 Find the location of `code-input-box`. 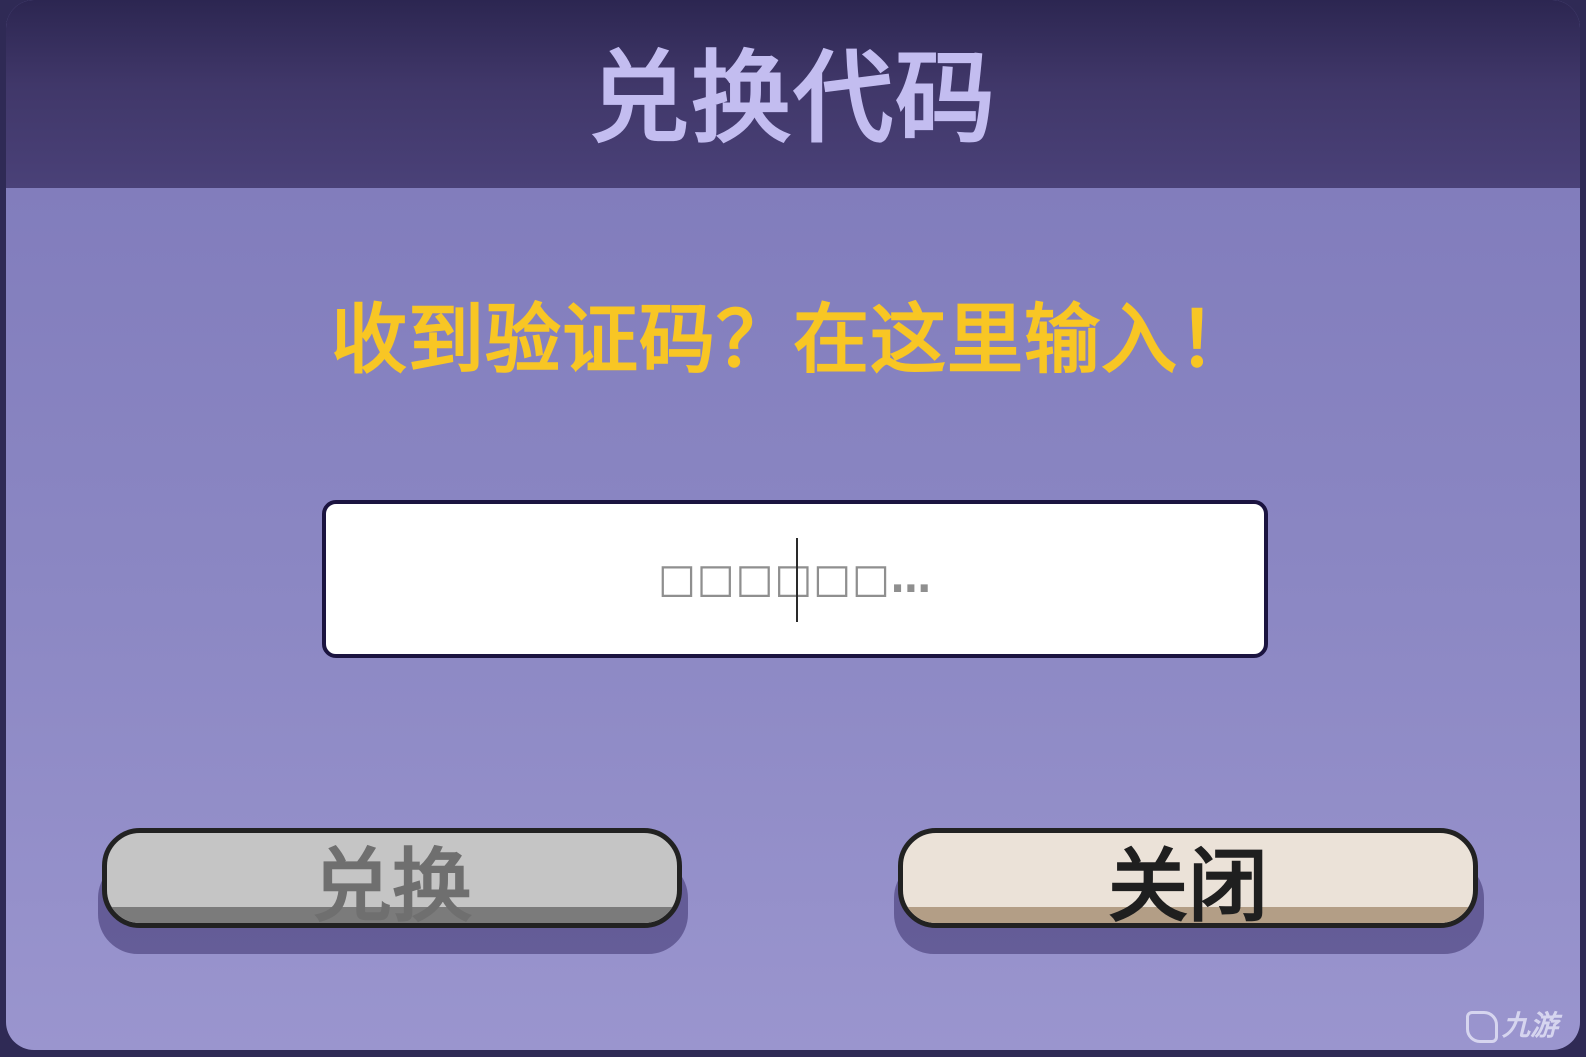

code-input-box is located at coordinates (795, 579).